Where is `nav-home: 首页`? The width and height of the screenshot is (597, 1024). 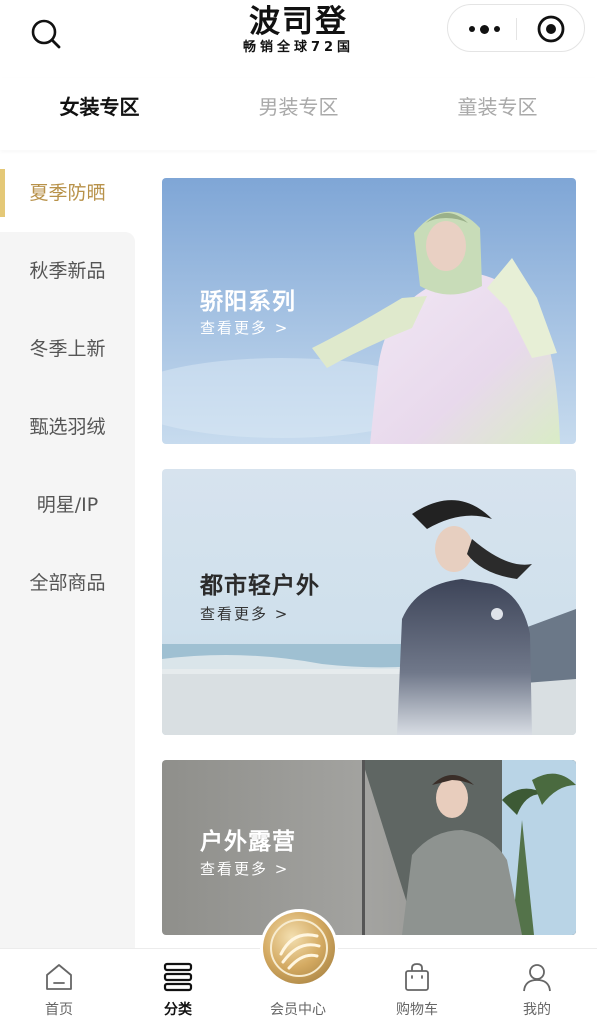 nav-home: 首页 is located at coordinates (59, 986).